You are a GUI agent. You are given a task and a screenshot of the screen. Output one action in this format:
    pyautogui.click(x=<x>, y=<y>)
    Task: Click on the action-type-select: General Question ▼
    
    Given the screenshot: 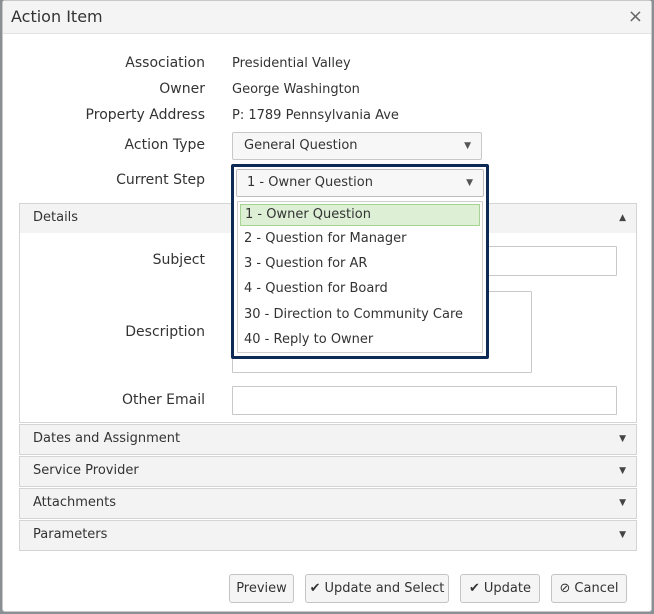 What is the action you would take?
    pyautogui.click(x=357, y=146)
    